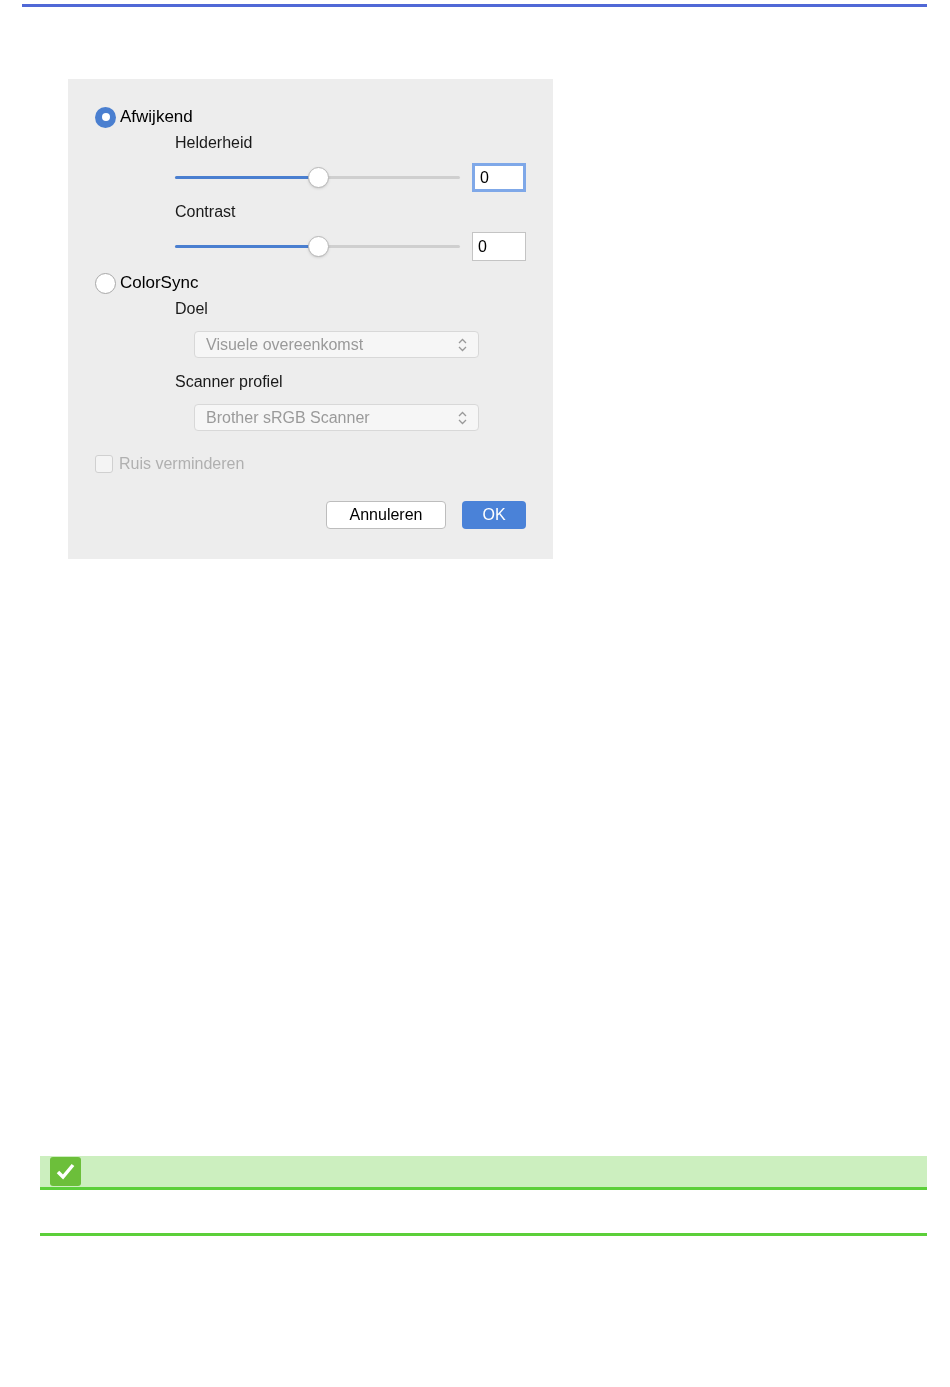  I want to click on checkbox-label: Ruis verminderen, so click(182, 464).